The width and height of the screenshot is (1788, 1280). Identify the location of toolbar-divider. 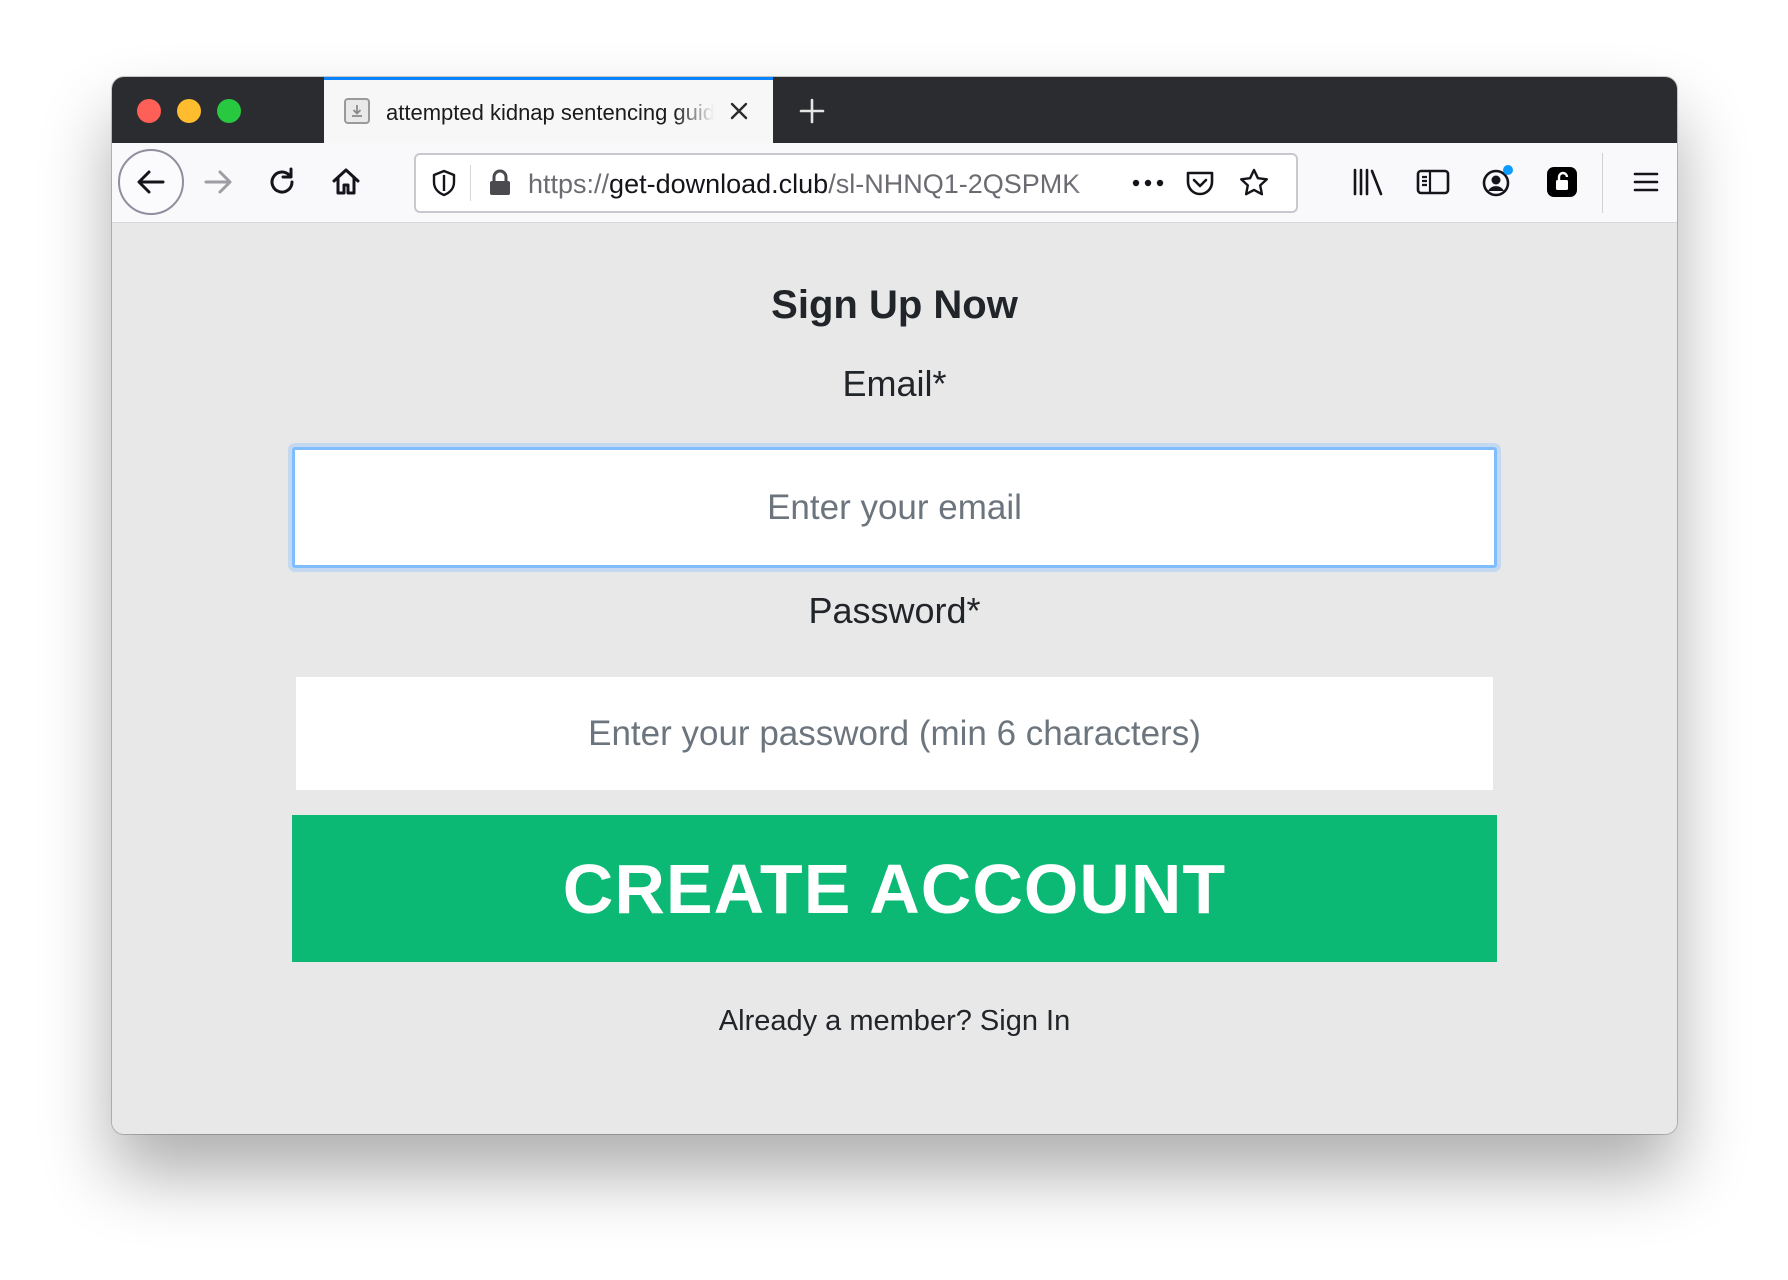
(1602, 183).